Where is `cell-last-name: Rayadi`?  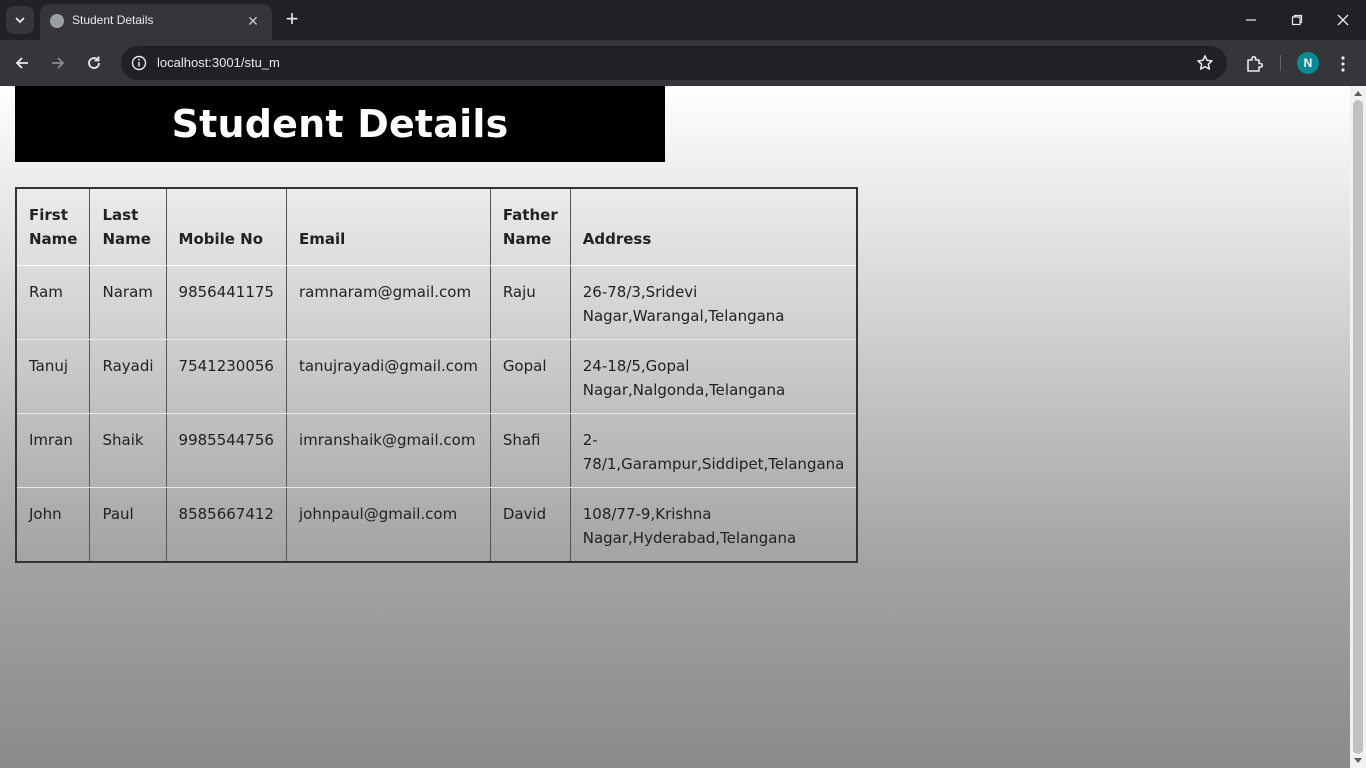 cell-last-name: Rayadi is located at coordinates (128, 376).